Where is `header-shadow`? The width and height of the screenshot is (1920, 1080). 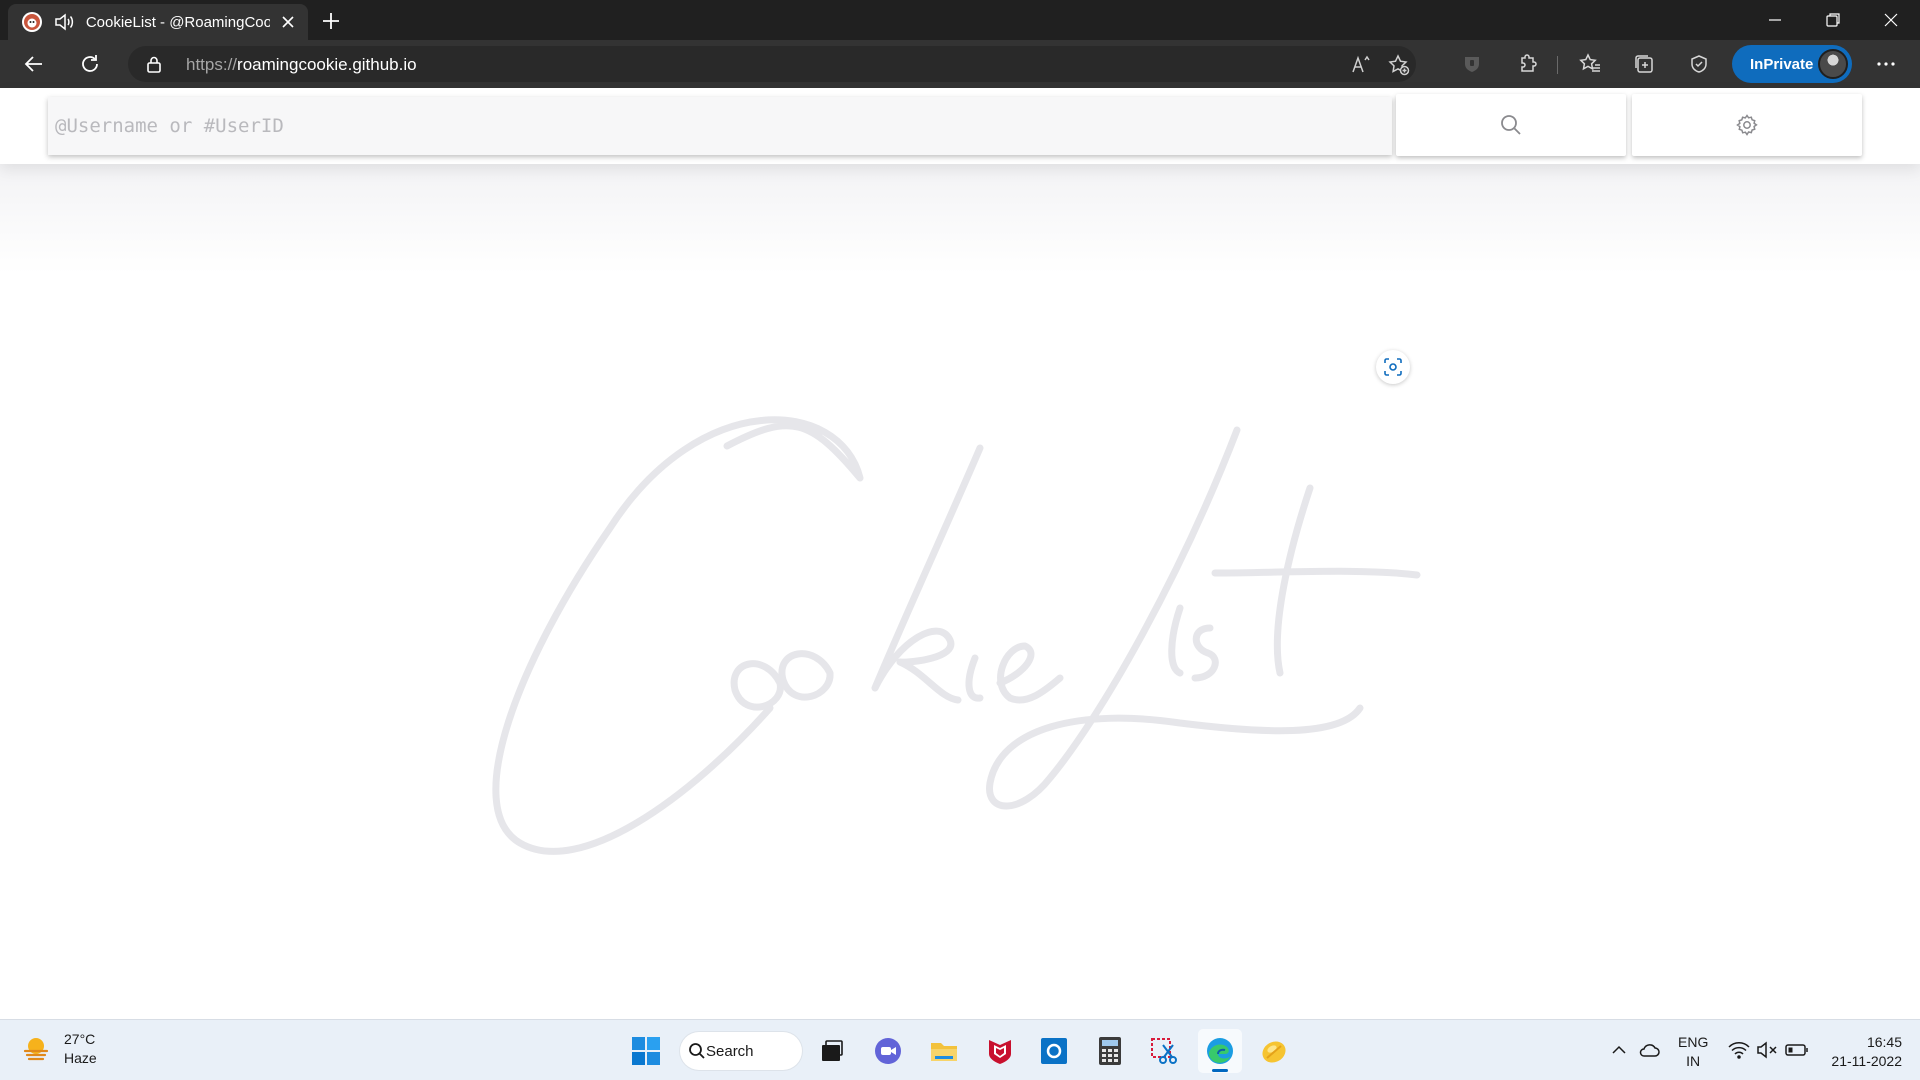
header-shadow is located at coordinates (960, 219).